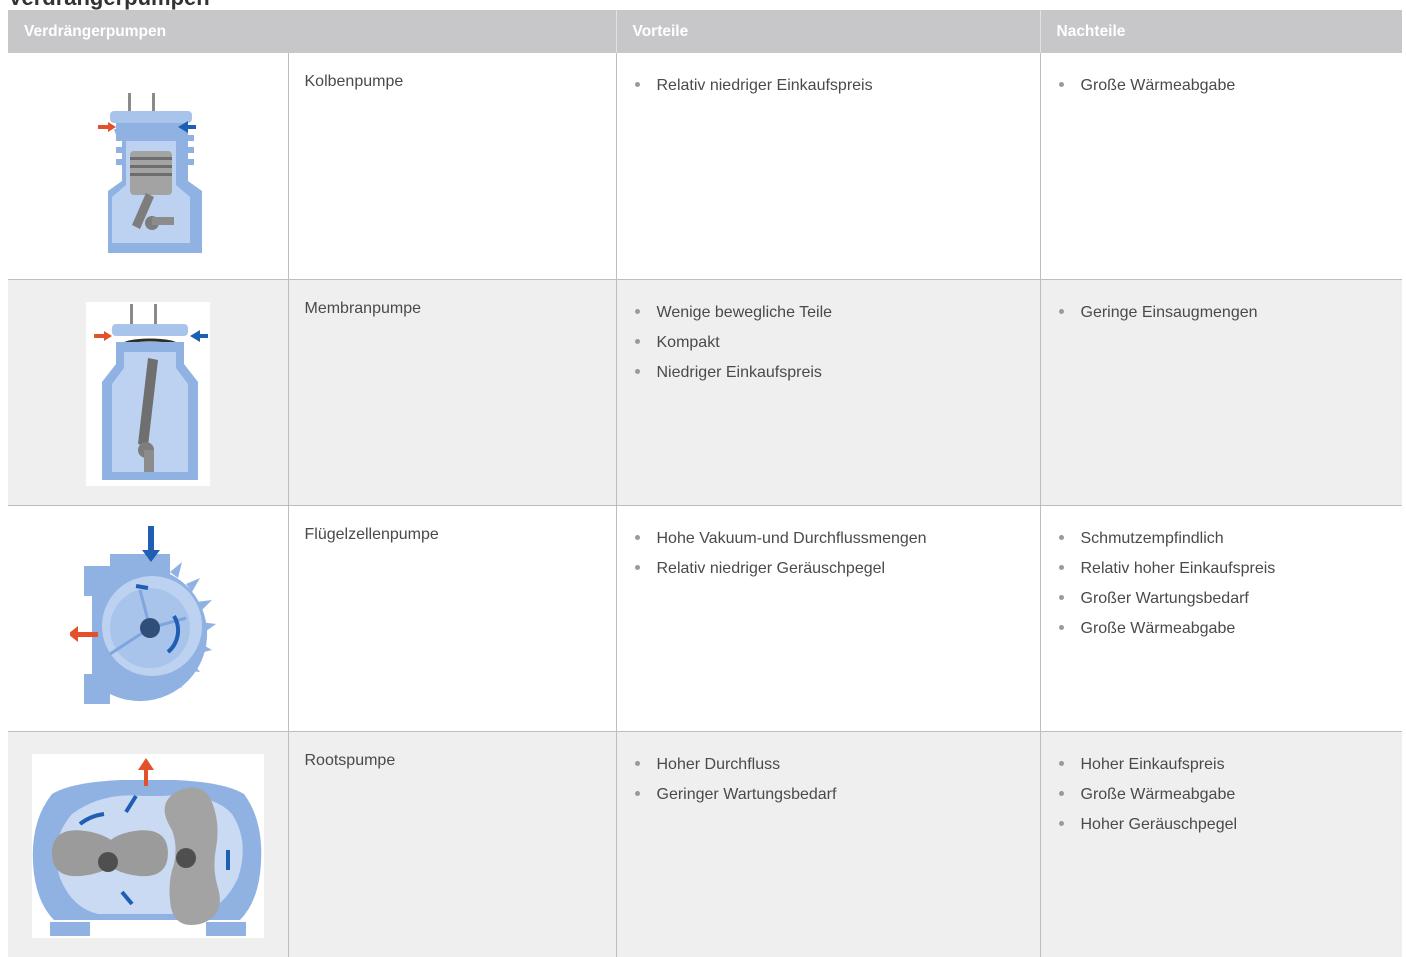 The image size is (1406, 957). I want to click on header-disadvantages: Nachteile, so click(1220, 31).